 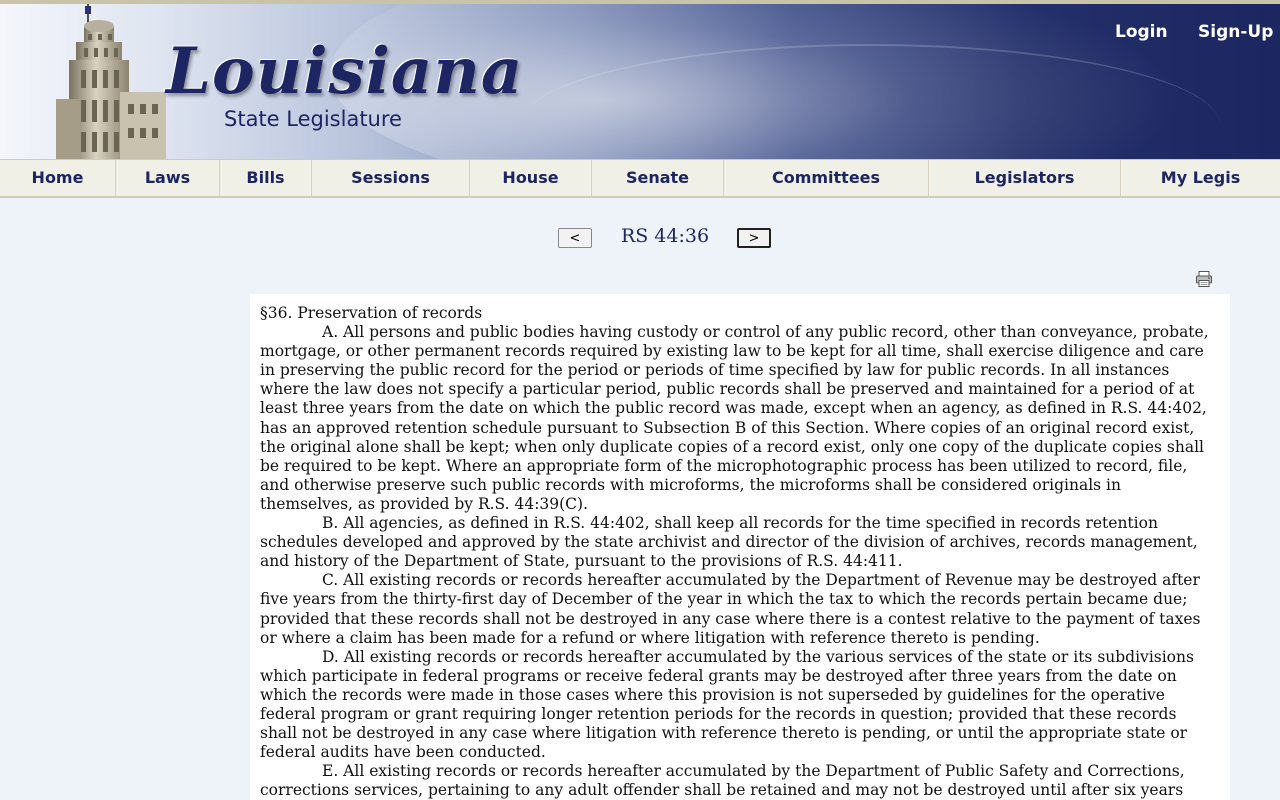 What do you see at coordinates (531, 178) in the screenshot?
I see `nav-item-house: House` at bounding box center [531, 178].